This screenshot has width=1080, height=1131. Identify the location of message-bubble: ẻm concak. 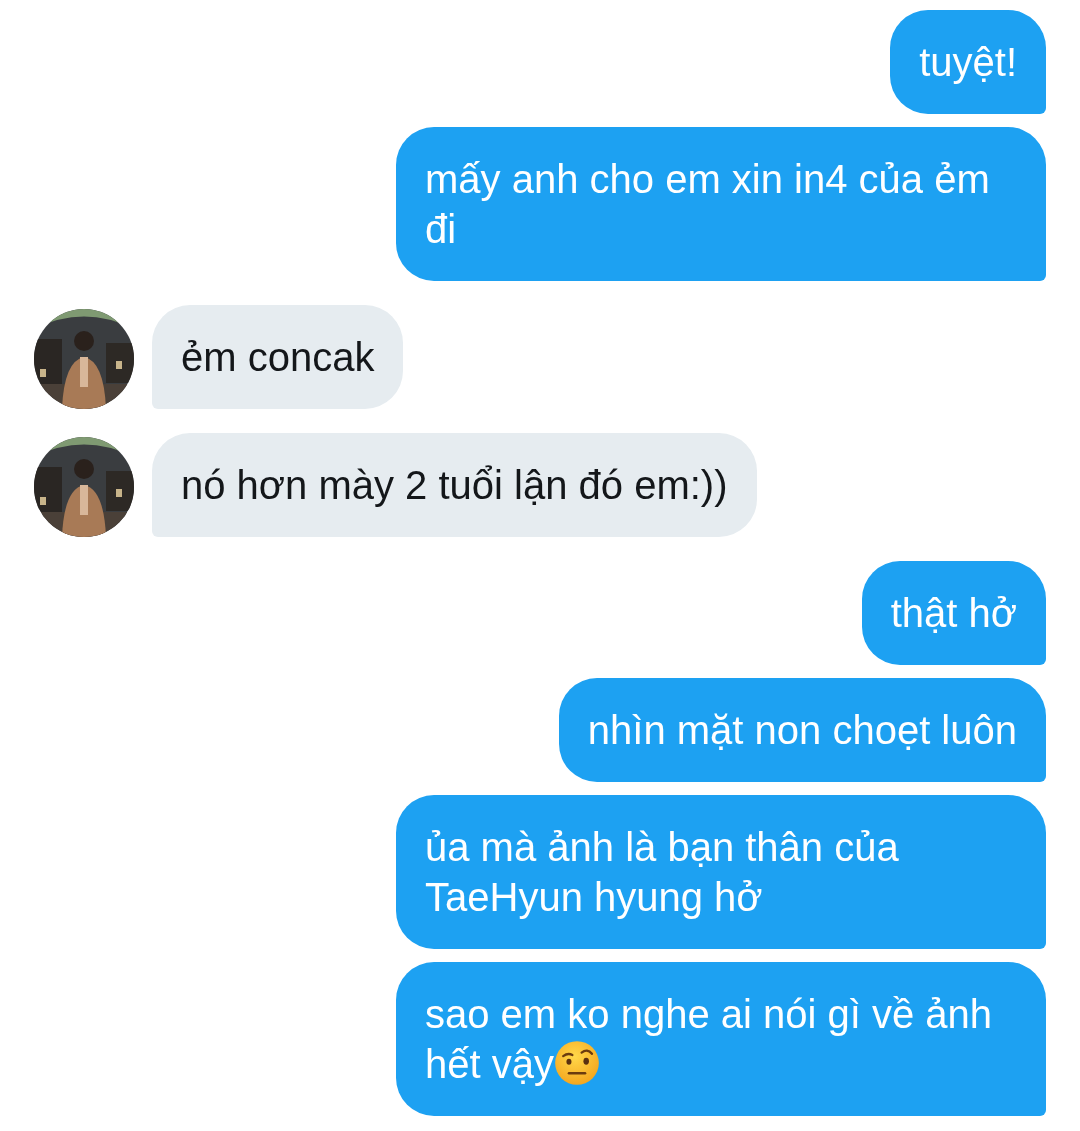
(278, 357).